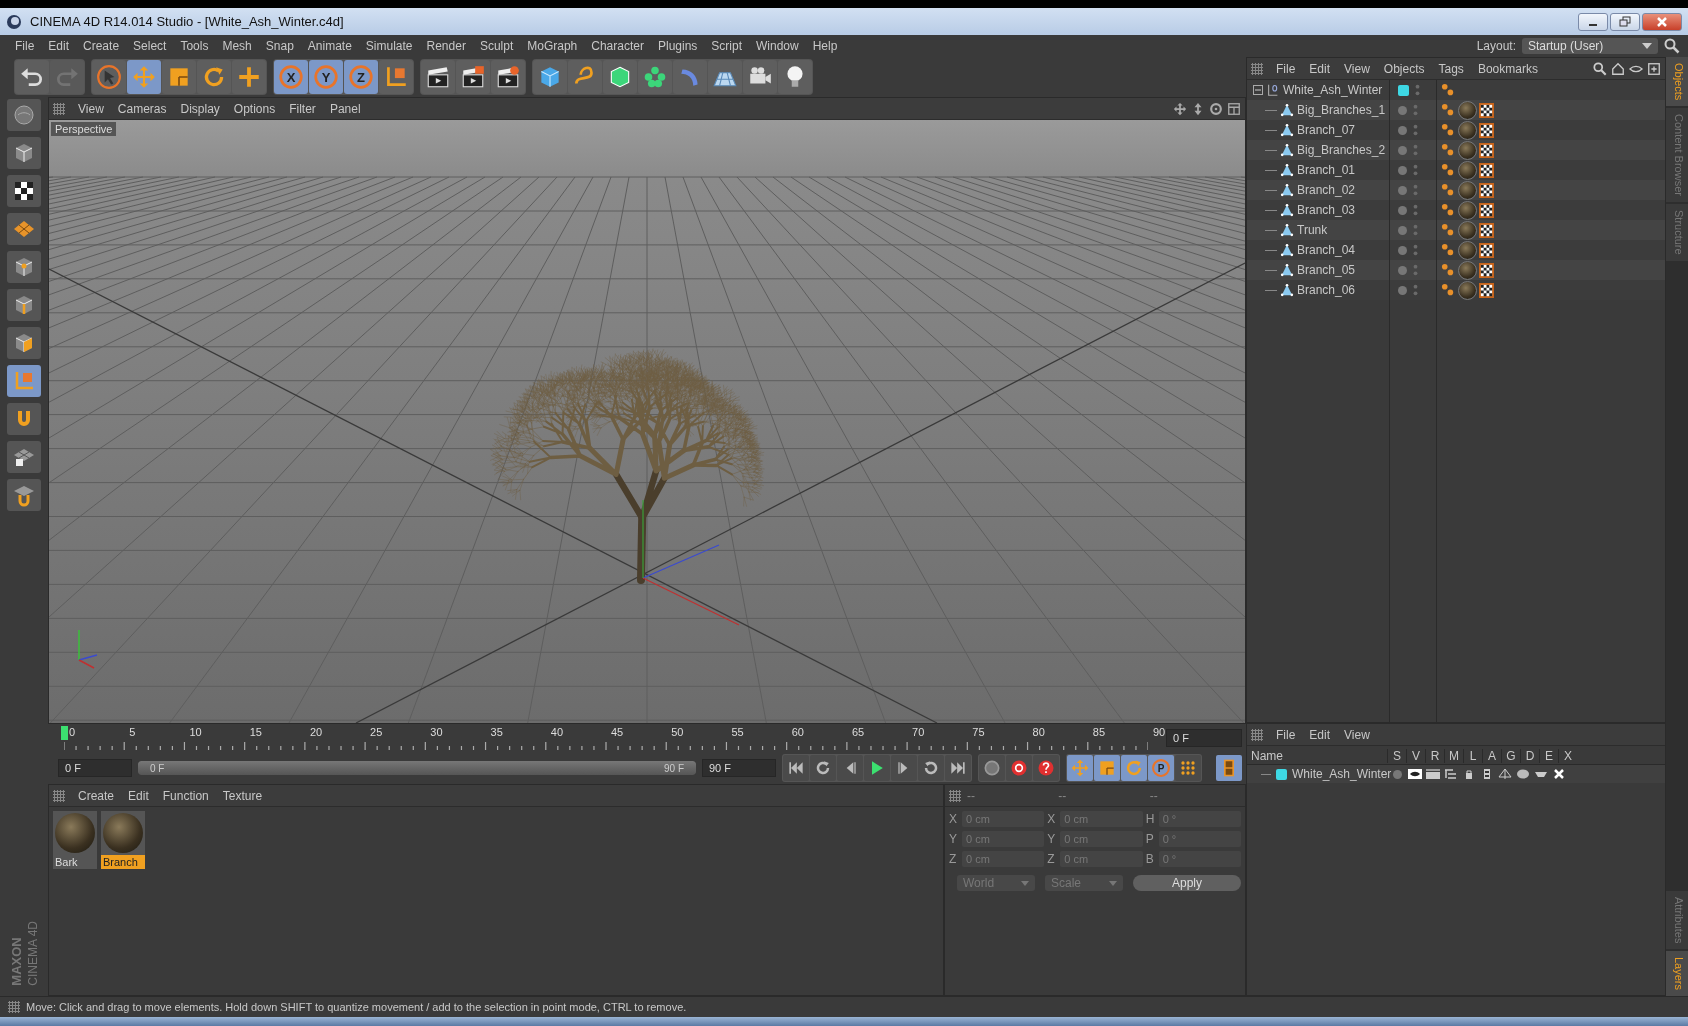 This screenshot has width=1688, height=1026. What do you see at coordinates (194, 46) in the screenshot?
I see `menu-item: Tools` at bounding box center [194, 46].